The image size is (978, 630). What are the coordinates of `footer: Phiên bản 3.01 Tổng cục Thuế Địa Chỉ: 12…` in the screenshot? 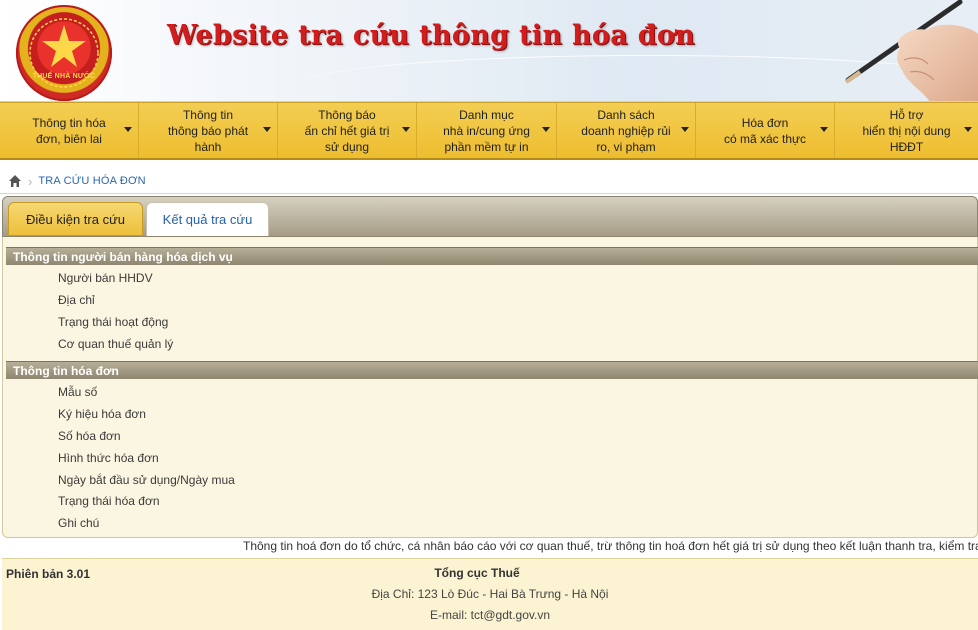 It's located at (490, 594).